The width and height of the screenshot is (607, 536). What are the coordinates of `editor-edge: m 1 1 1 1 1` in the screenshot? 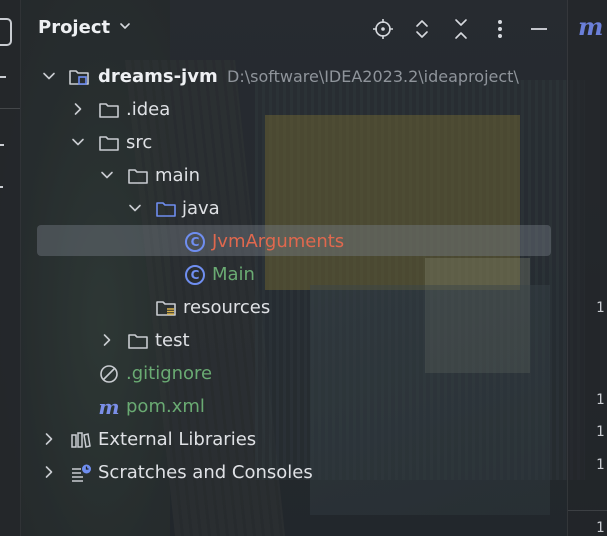 It's located at (587, 268).